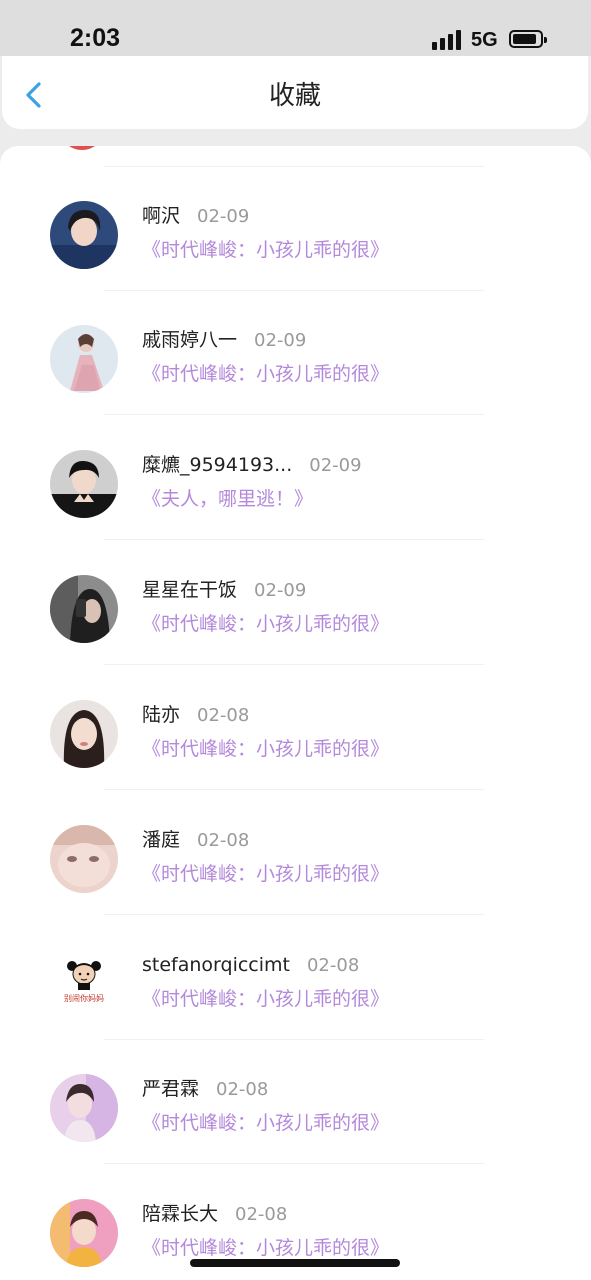 Image resolution: width=591 pixels, height=1280 pixels. Describe the element at coordinates (295, 478) in the screenshot. I see `list-item: 糜爊_9594193... 02-09 《夫人，哪里逃！》` at that location.